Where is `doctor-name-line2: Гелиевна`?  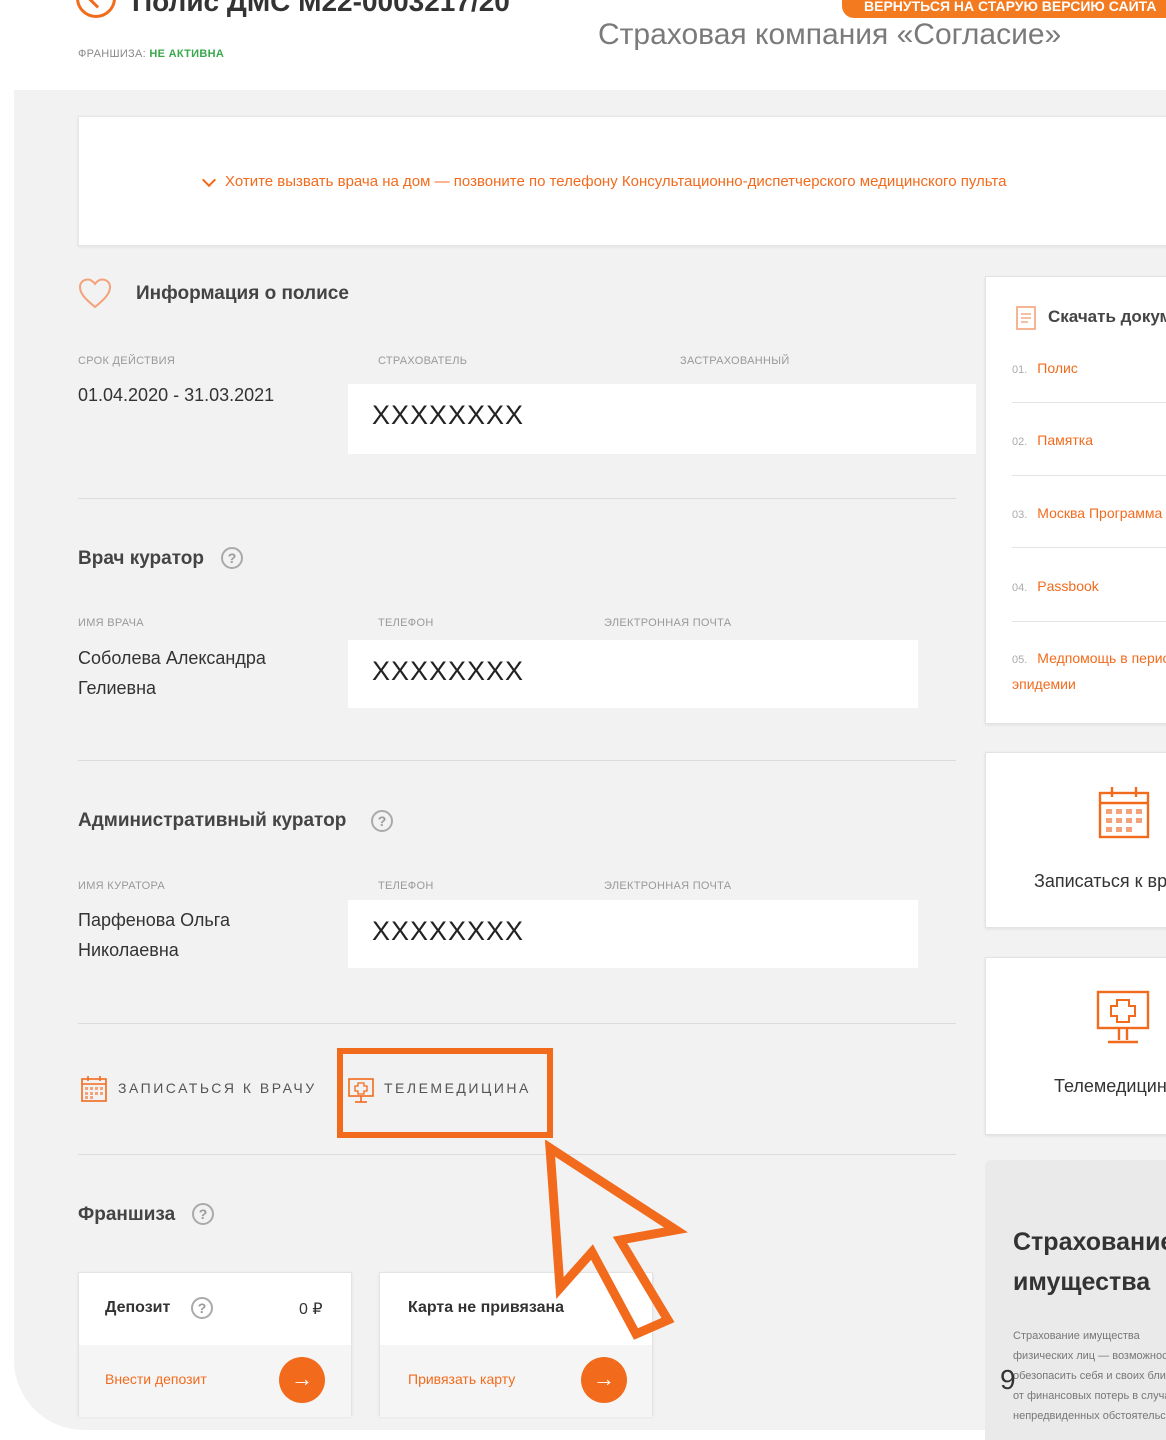
doctor-name-line2: Гелиевна is located at coordinates (117, 688).